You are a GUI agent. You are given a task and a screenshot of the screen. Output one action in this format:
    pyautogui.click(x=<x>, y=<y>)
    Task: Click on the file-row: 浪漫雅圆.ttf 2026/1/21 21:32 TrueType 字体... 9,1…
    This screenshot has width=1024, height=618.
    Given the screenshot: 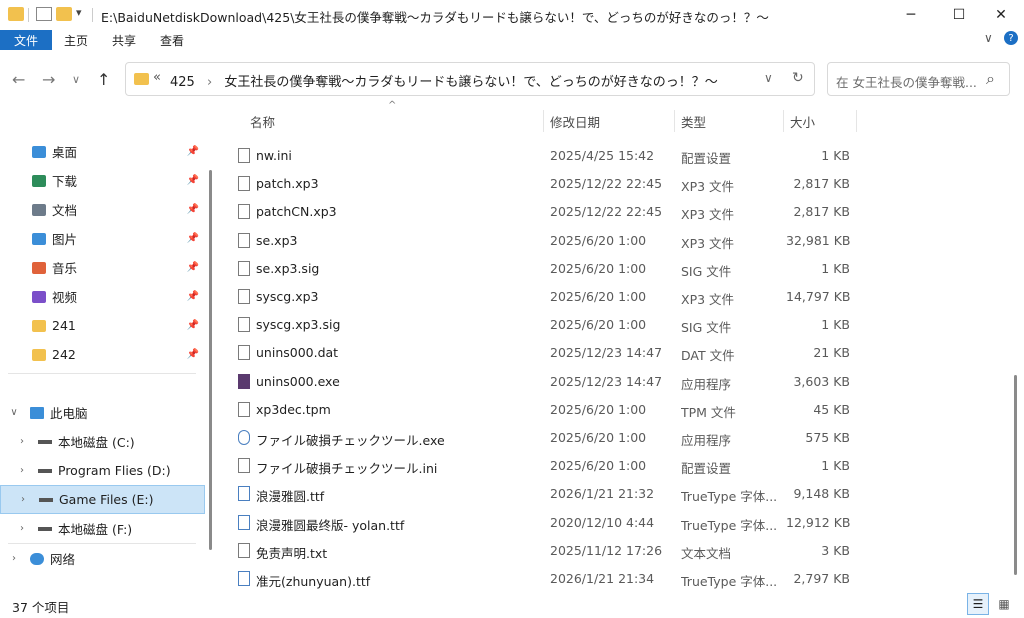 What is the action you would take?
    pyautogui.click(x=542, y=494)
    